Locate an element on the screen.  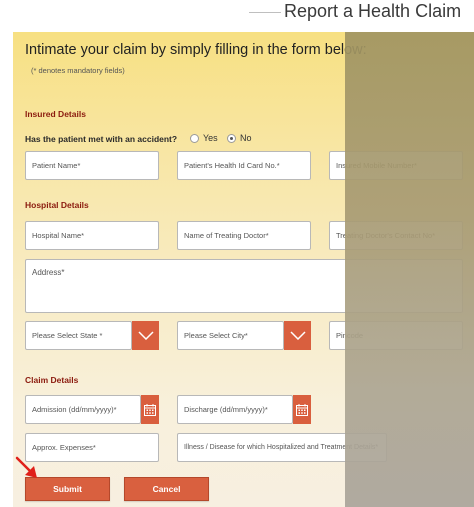
state-select: Please Select State * is located at coordinates (78, 335).